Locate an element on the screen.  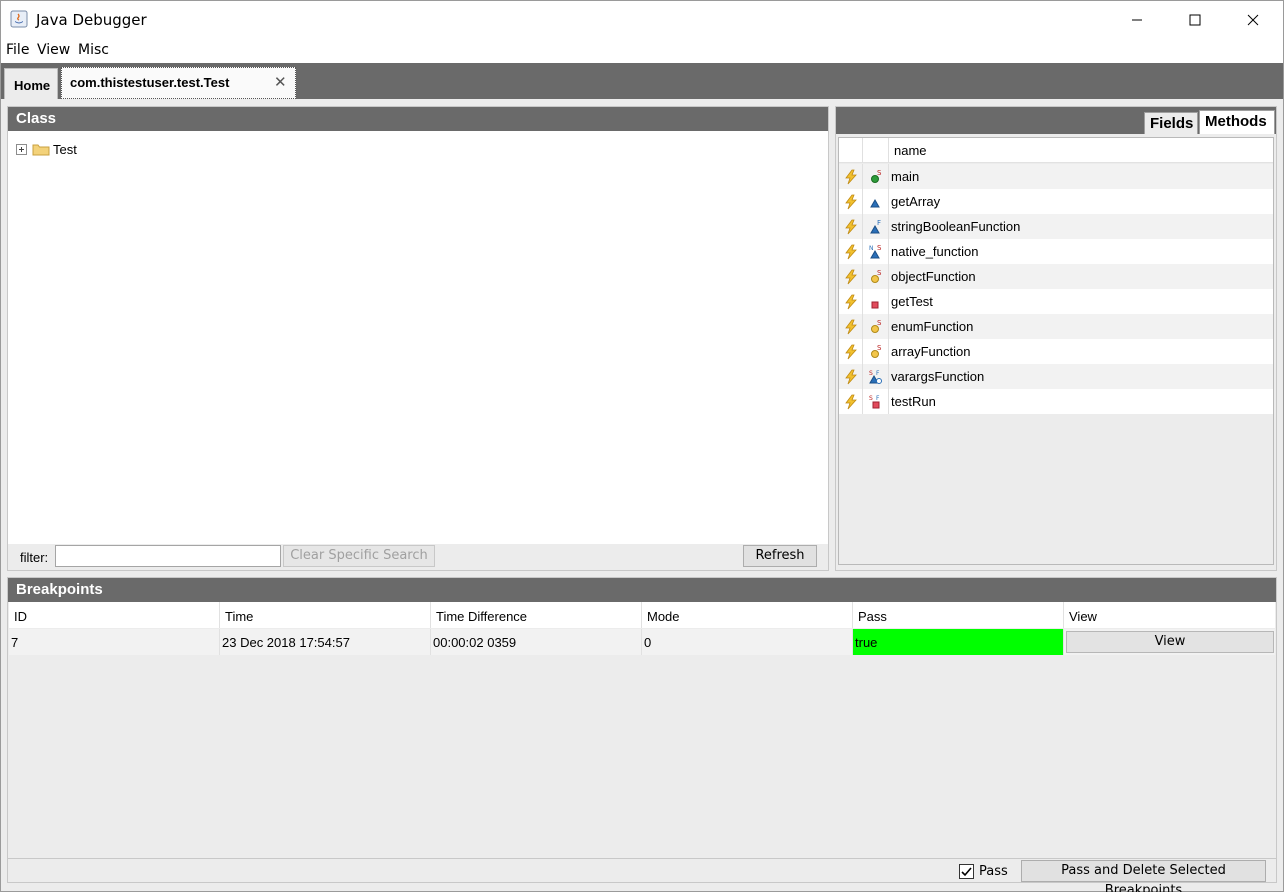
methods-table-header: name is located at coordinates (1056, 150).